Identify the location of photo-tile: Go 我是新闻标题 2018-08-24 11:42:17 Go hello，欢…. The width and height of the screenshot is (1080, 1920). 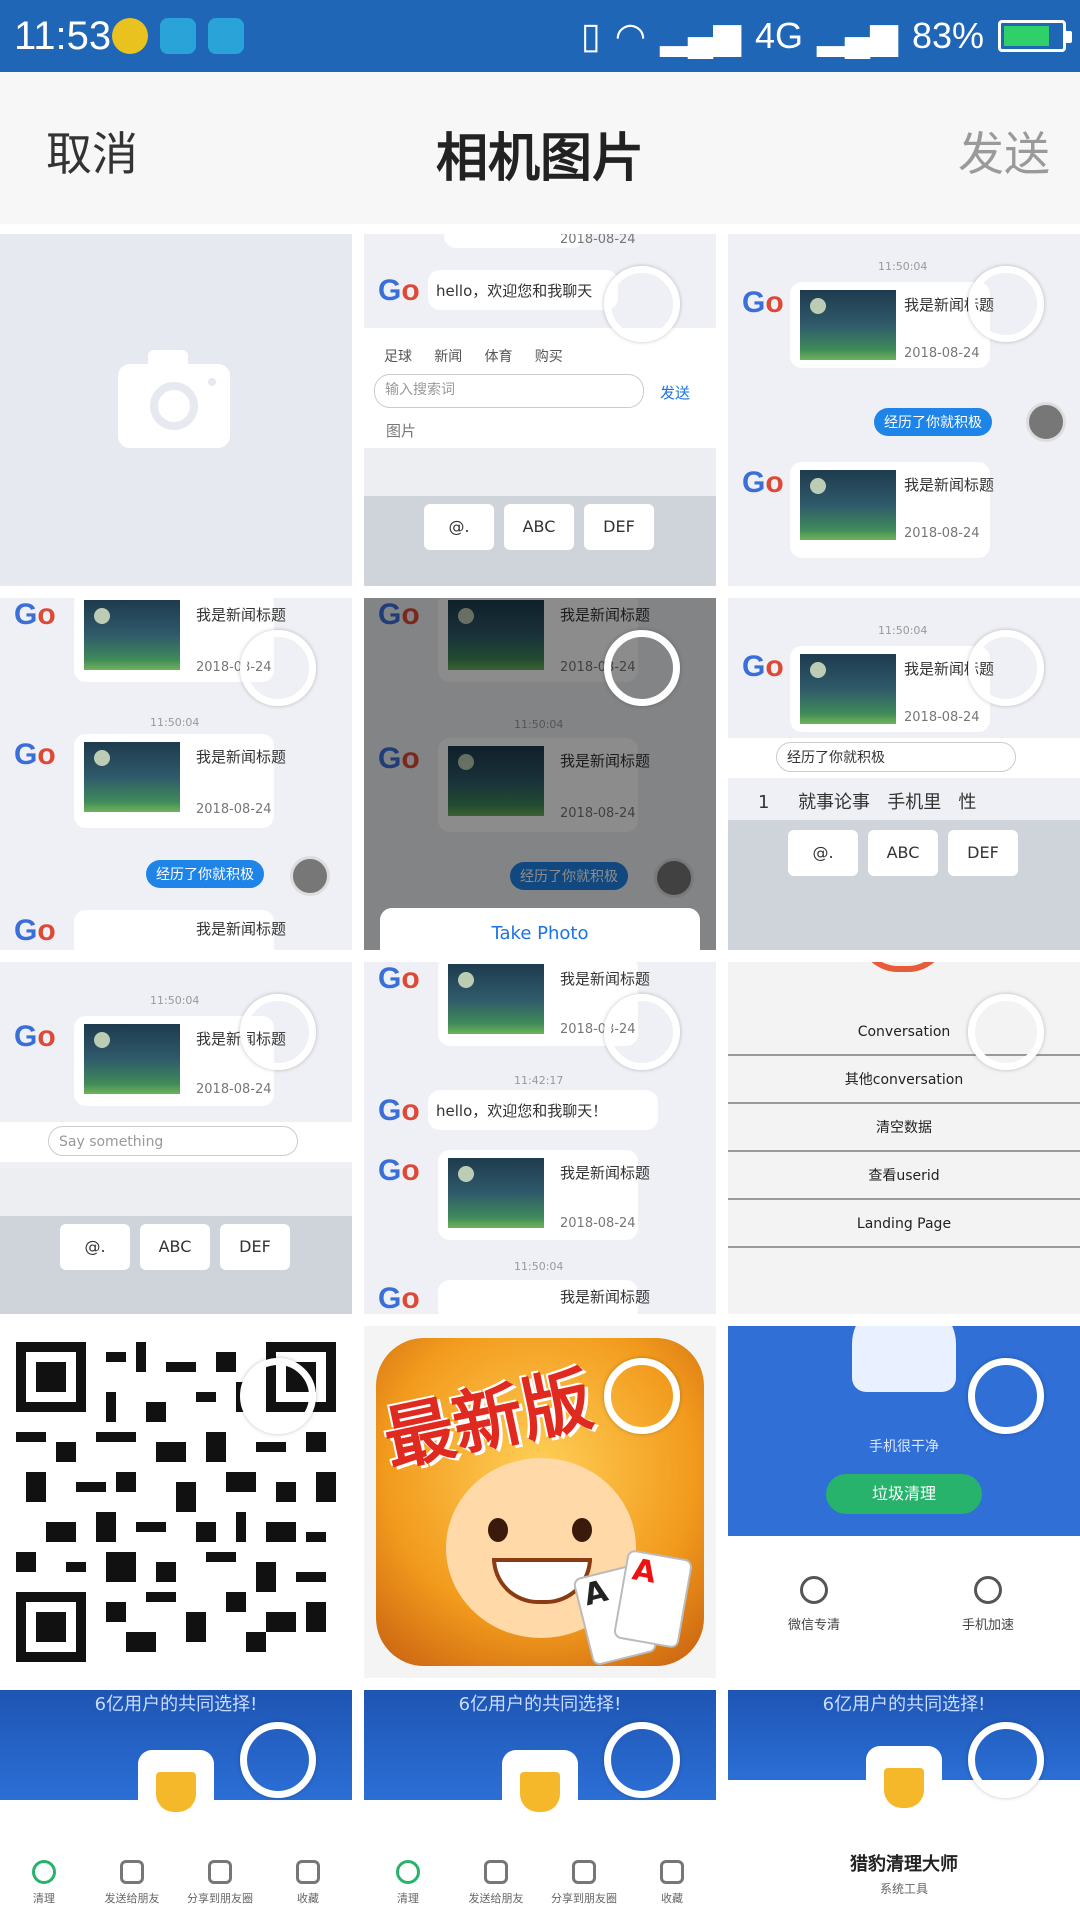
(540, 1138).